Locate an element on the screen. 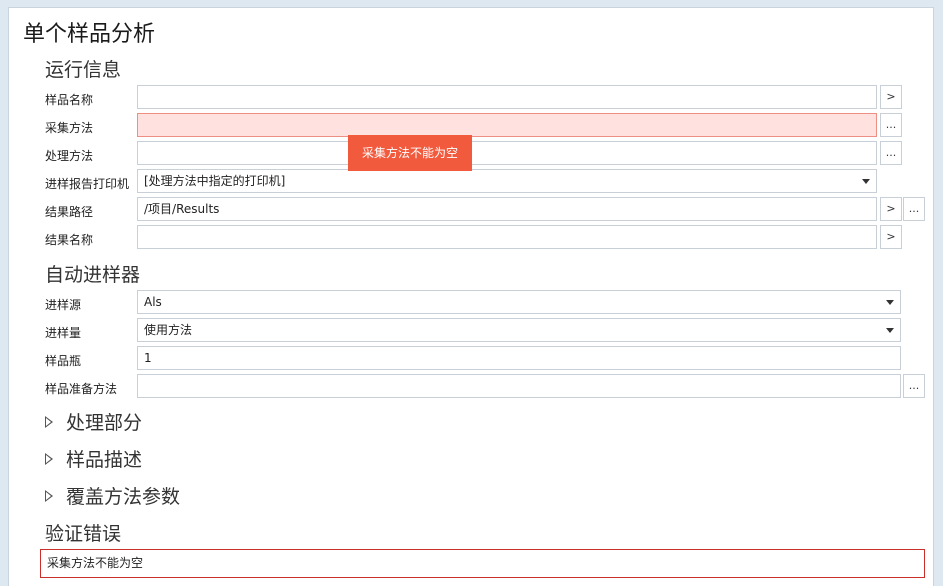 This screenshot has height=586, width=943. group-processing: 处理部分 is located at coordinates (93, 421).